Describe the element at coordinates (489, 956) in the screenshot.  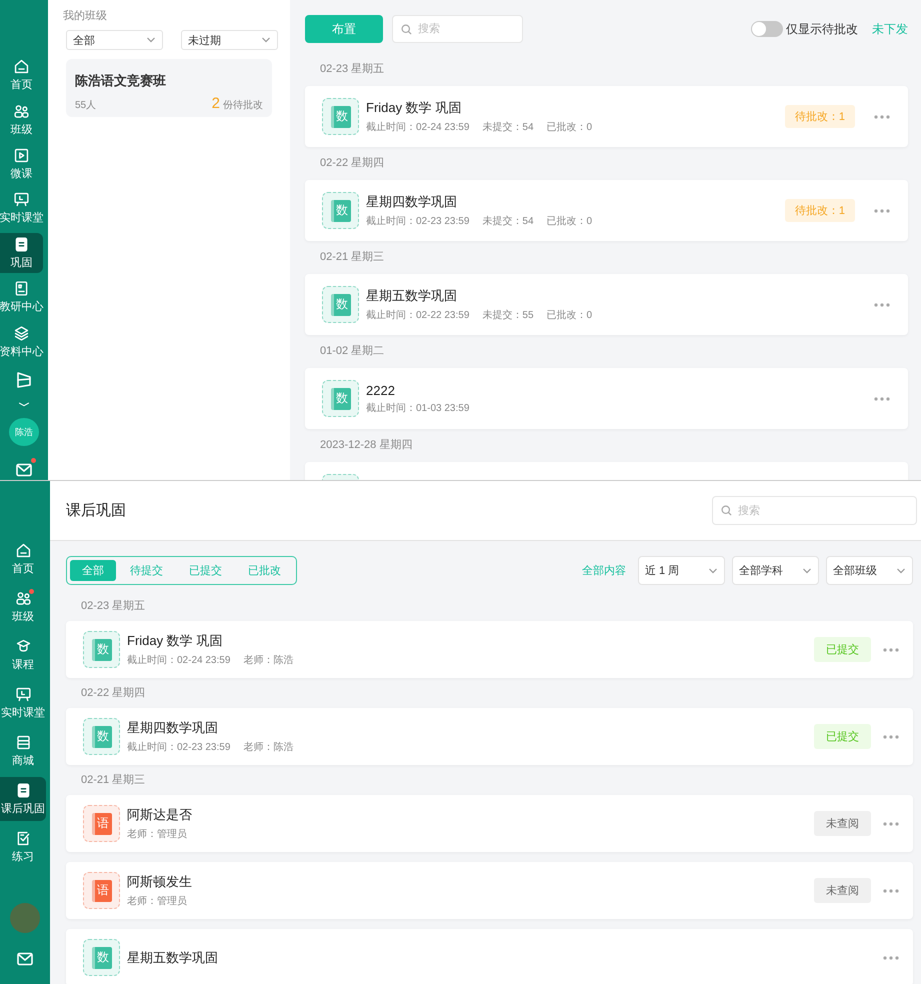
I see `assignment-card: 数 星期五数学巩固` at that location.